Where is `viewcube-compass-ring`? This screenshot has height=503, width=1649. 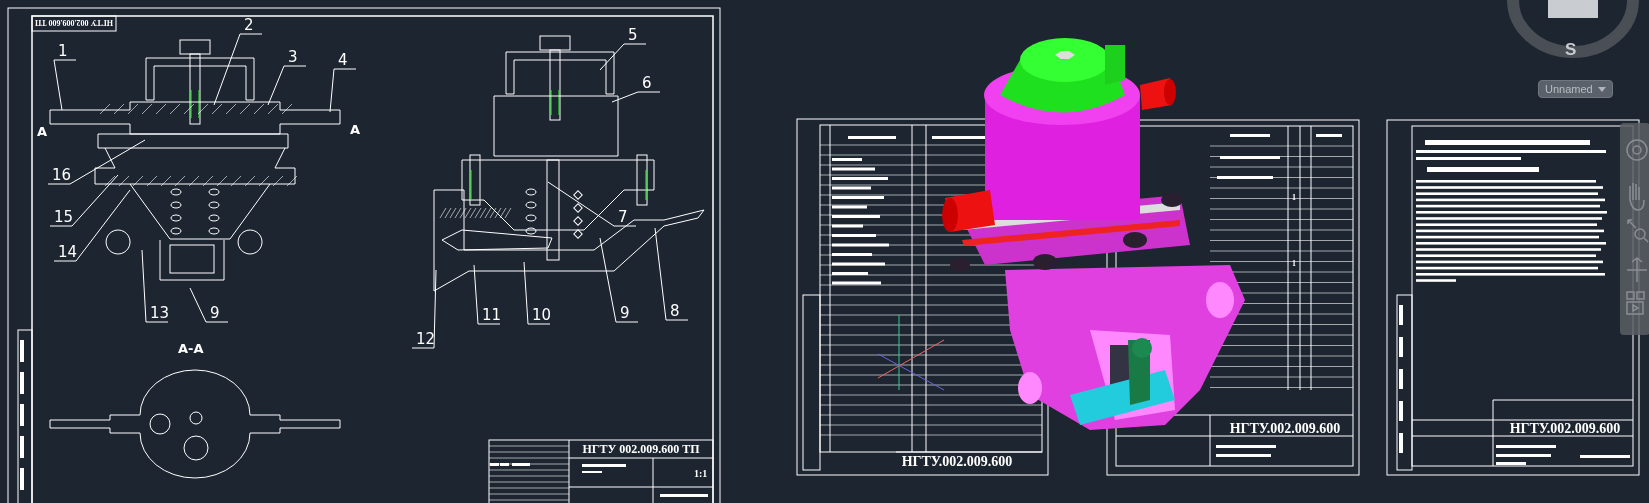
viewcube-compass-ring is located at coordinates (1573, 29).